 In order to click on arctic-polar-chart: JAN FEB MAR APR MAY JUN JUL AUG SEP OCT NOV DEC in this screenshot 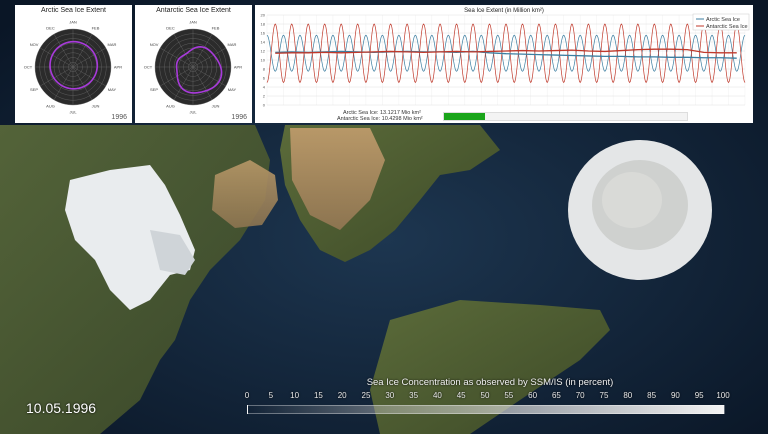, I will do `click(73, 67)`.